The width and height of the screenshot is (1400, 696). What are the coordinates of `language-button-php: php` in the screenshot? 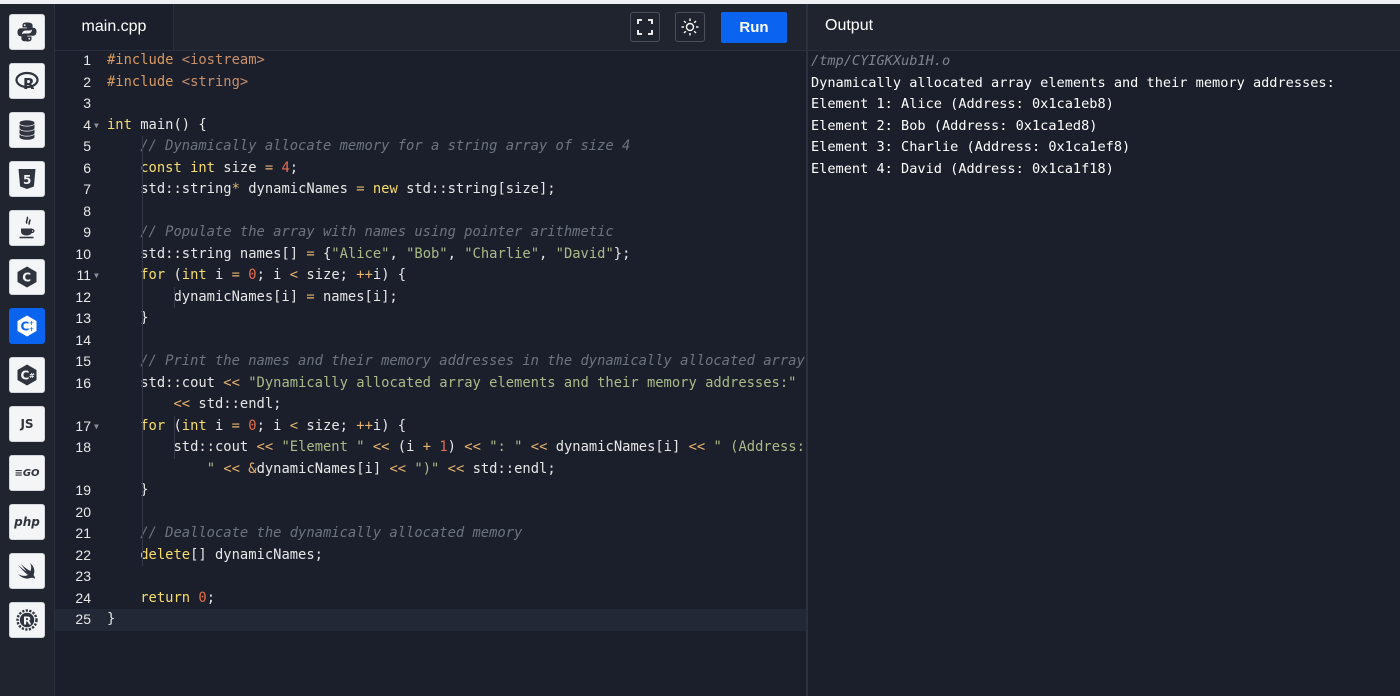 It's located at (27, 522).